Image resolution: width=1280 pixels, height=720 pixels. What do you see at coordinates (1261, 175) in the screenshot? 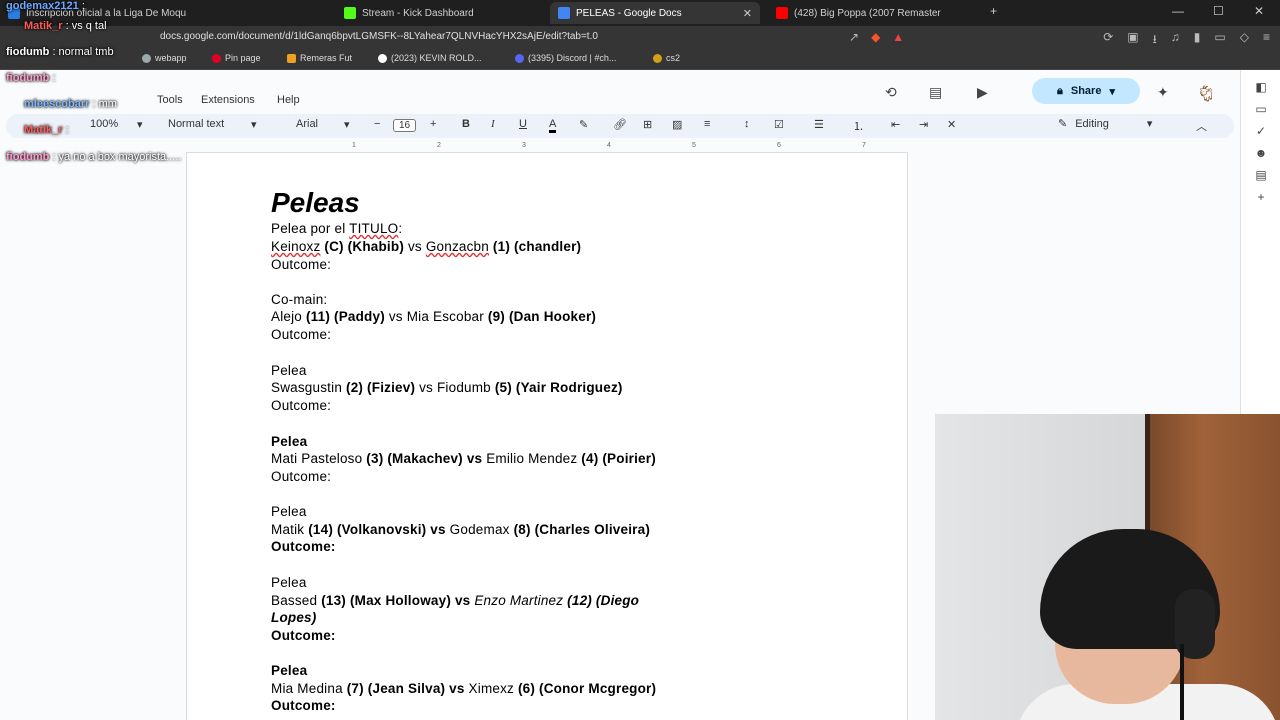
I see `maps-icon: ▤` at bounding box center [1261, 175].